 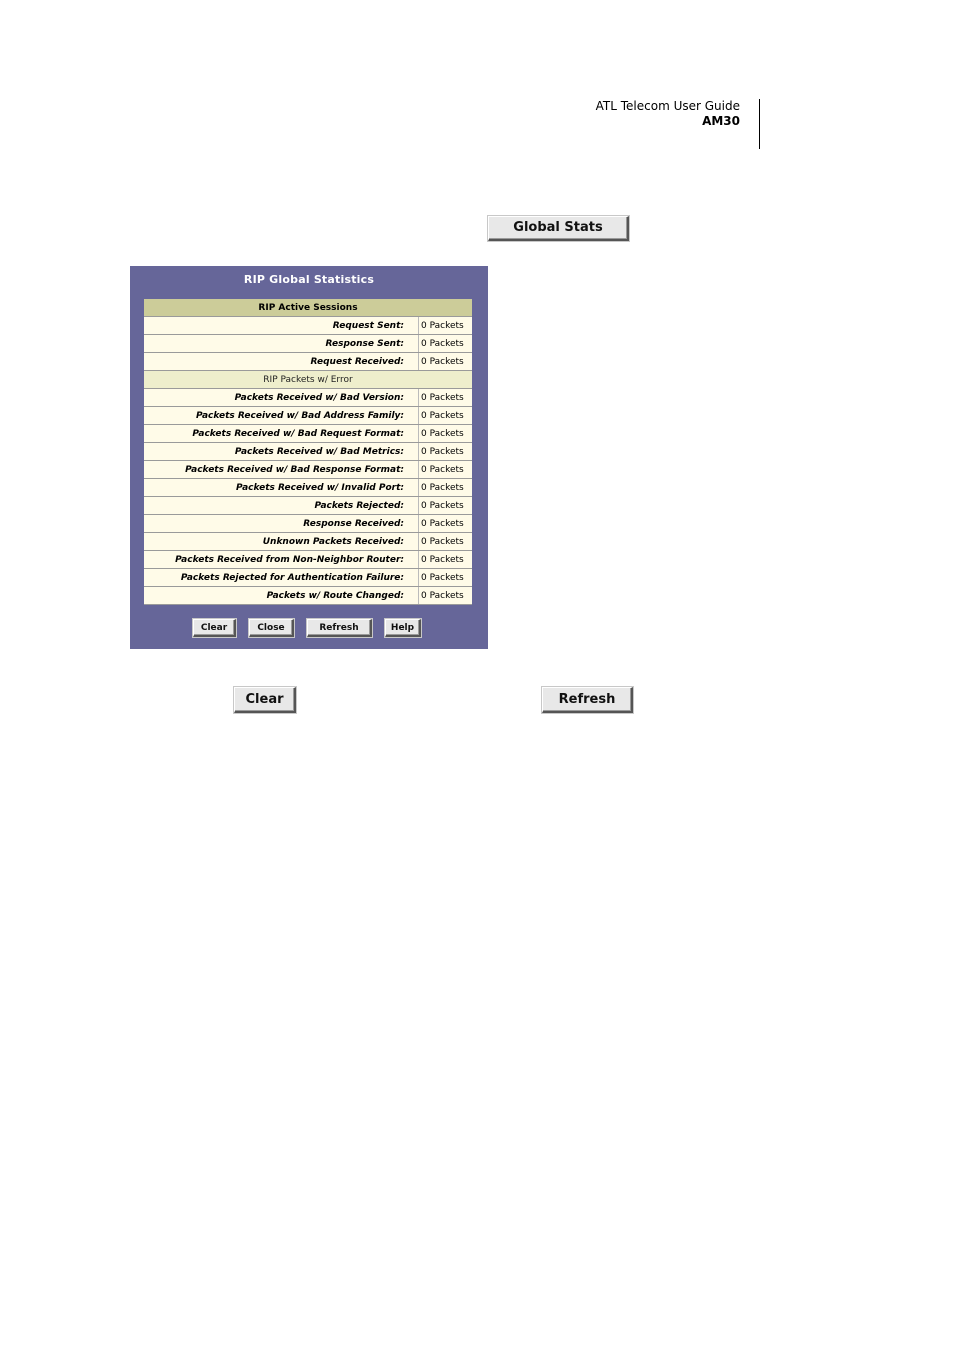 What do you see at coordinates (271, 628) in the screenshot?
I see `panel-close-button: Close` at bounding box center [271, 628].